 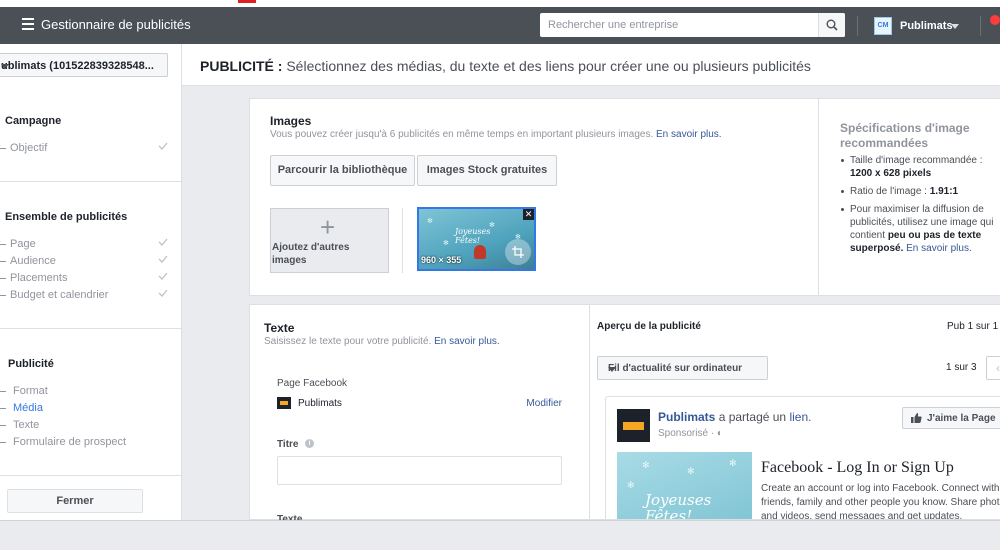 I want to click on ad-count: Pub 1 sur 1, so click(x=973, y=326).